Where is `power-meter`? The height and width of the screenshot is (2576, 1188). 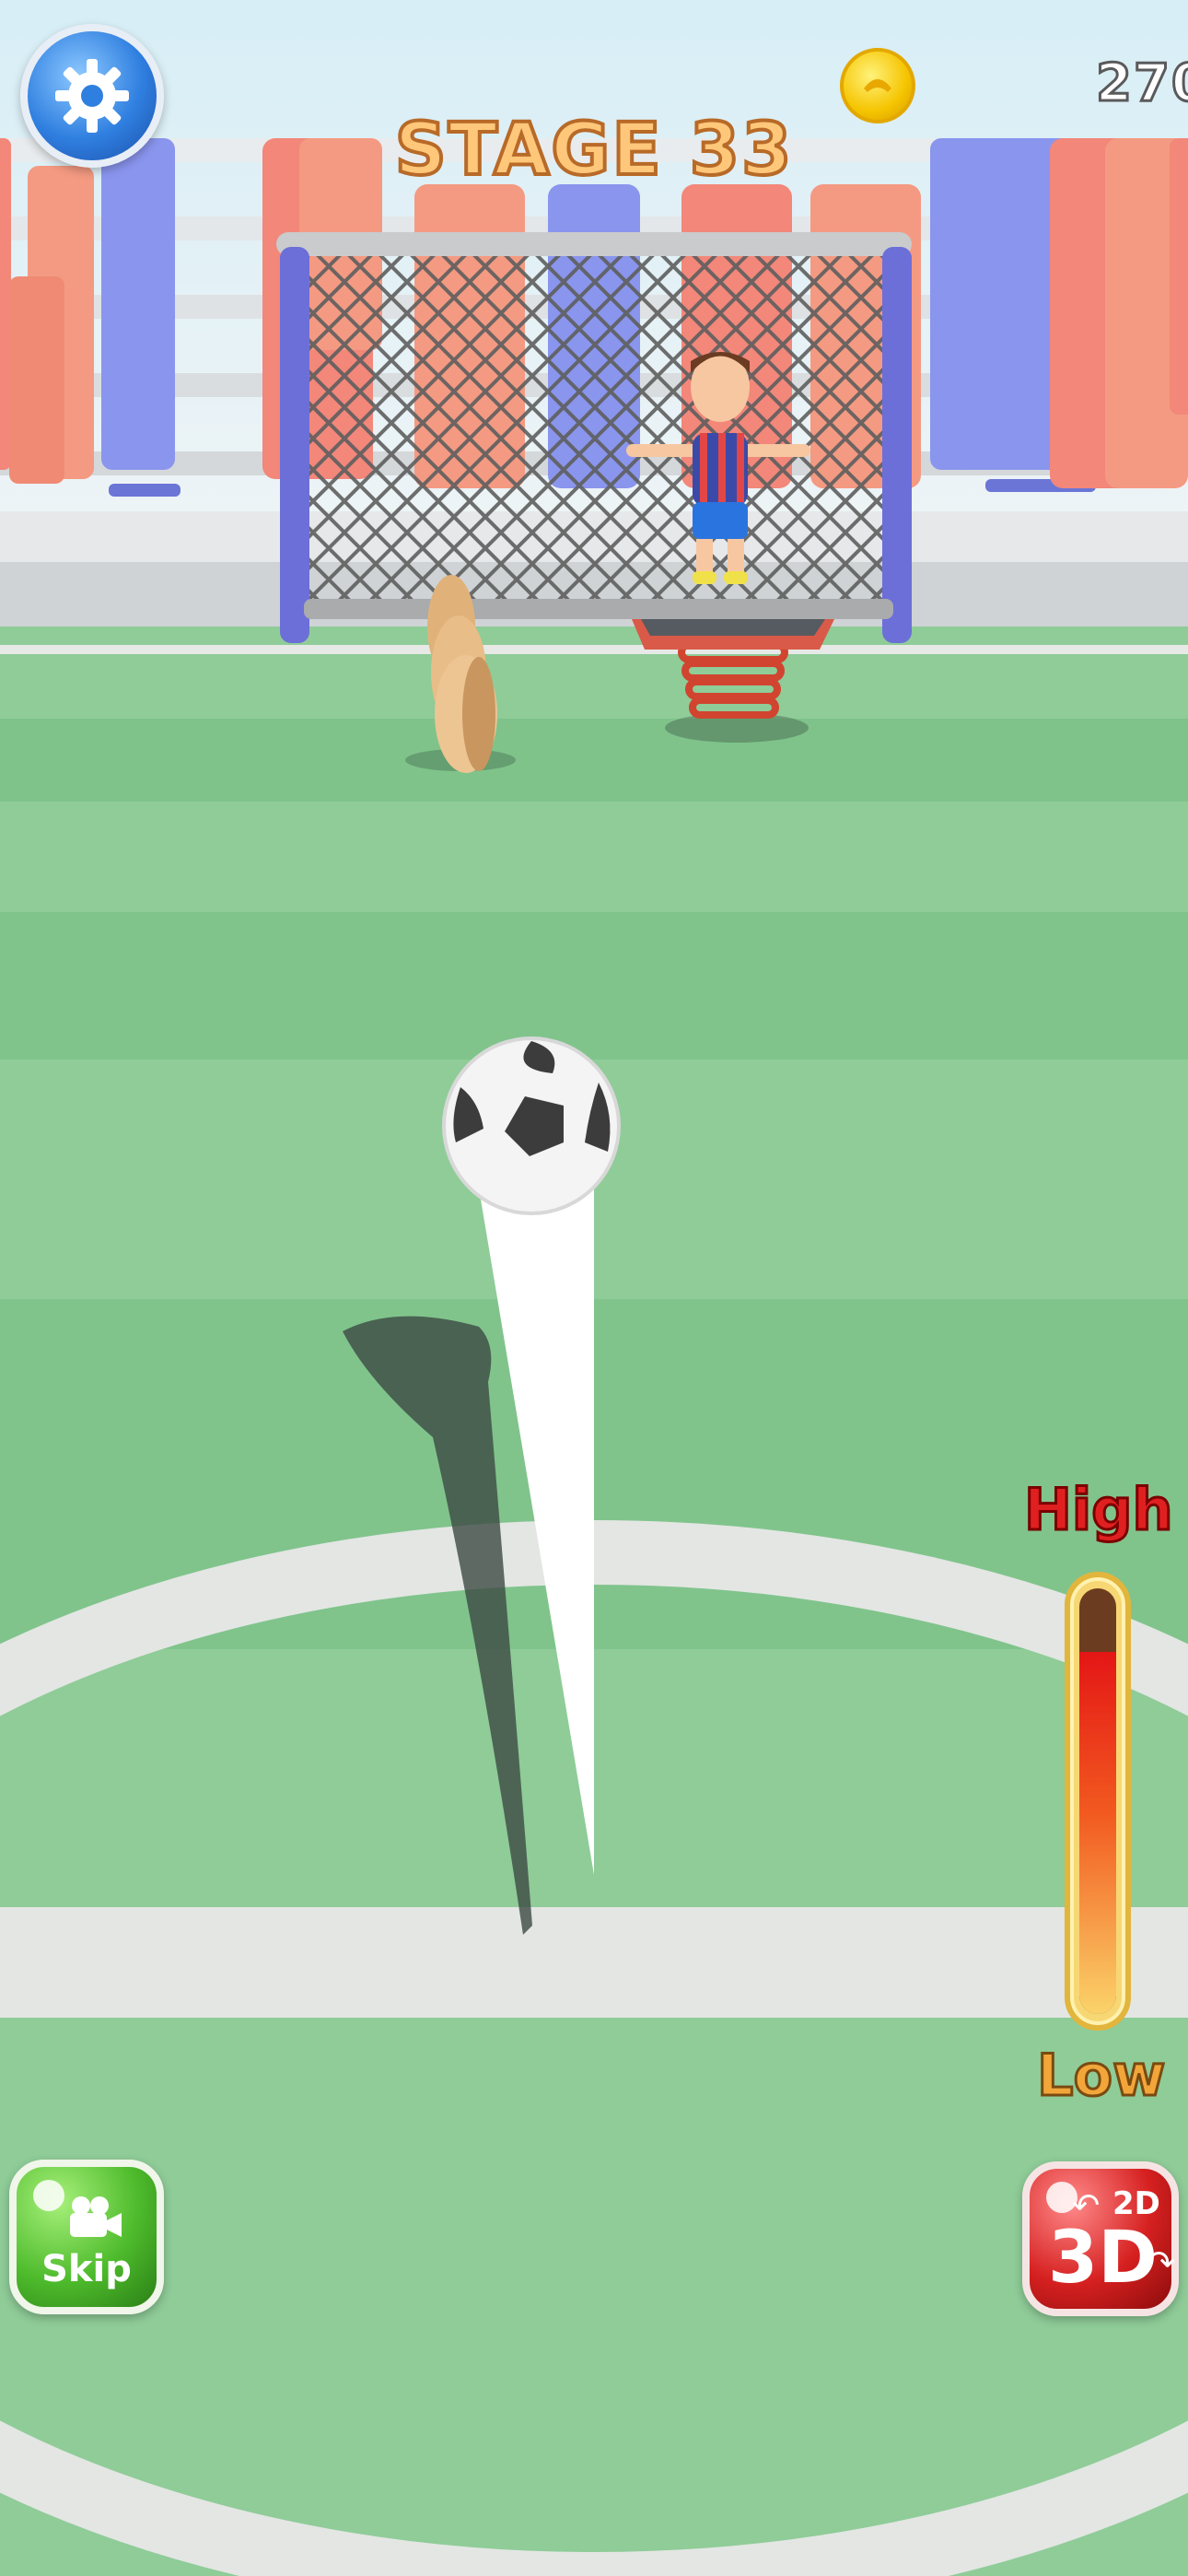 power-meter is located at coordinates (1098, 1801).